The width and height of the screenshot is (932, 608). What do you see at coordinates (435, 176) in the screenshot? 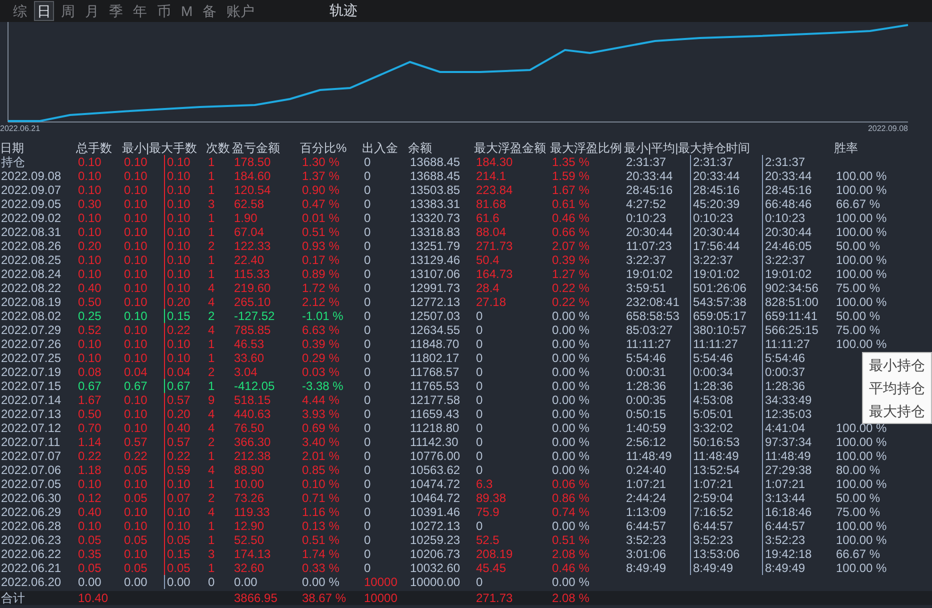
I see `table-cell-text: 13688.45` at bounding box center [435, 176].